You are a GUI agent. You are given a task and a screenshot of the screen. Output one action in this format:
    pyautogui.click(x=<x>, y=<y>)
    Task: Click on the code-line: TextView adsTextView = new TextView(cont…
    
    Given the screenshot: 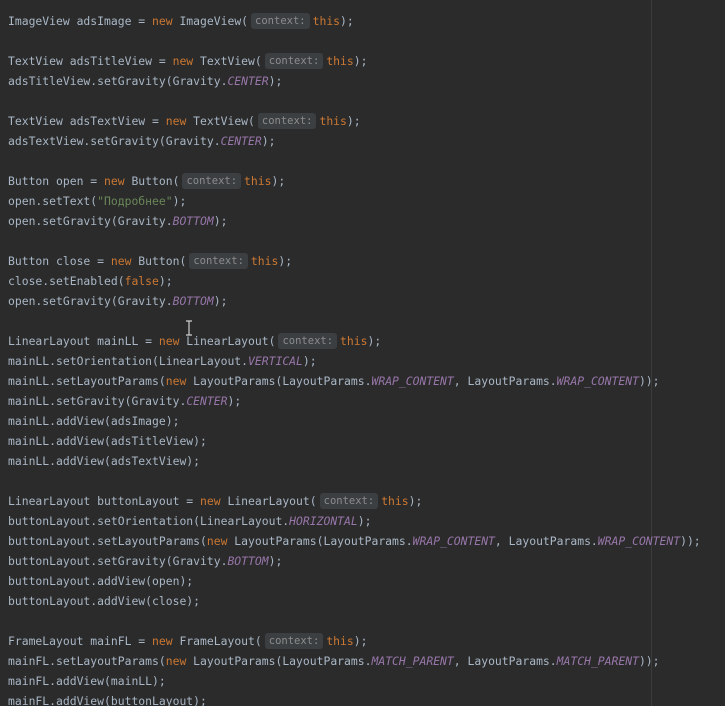 What is the action you would take?
    pyautogui.click(x=366, y=121)
    